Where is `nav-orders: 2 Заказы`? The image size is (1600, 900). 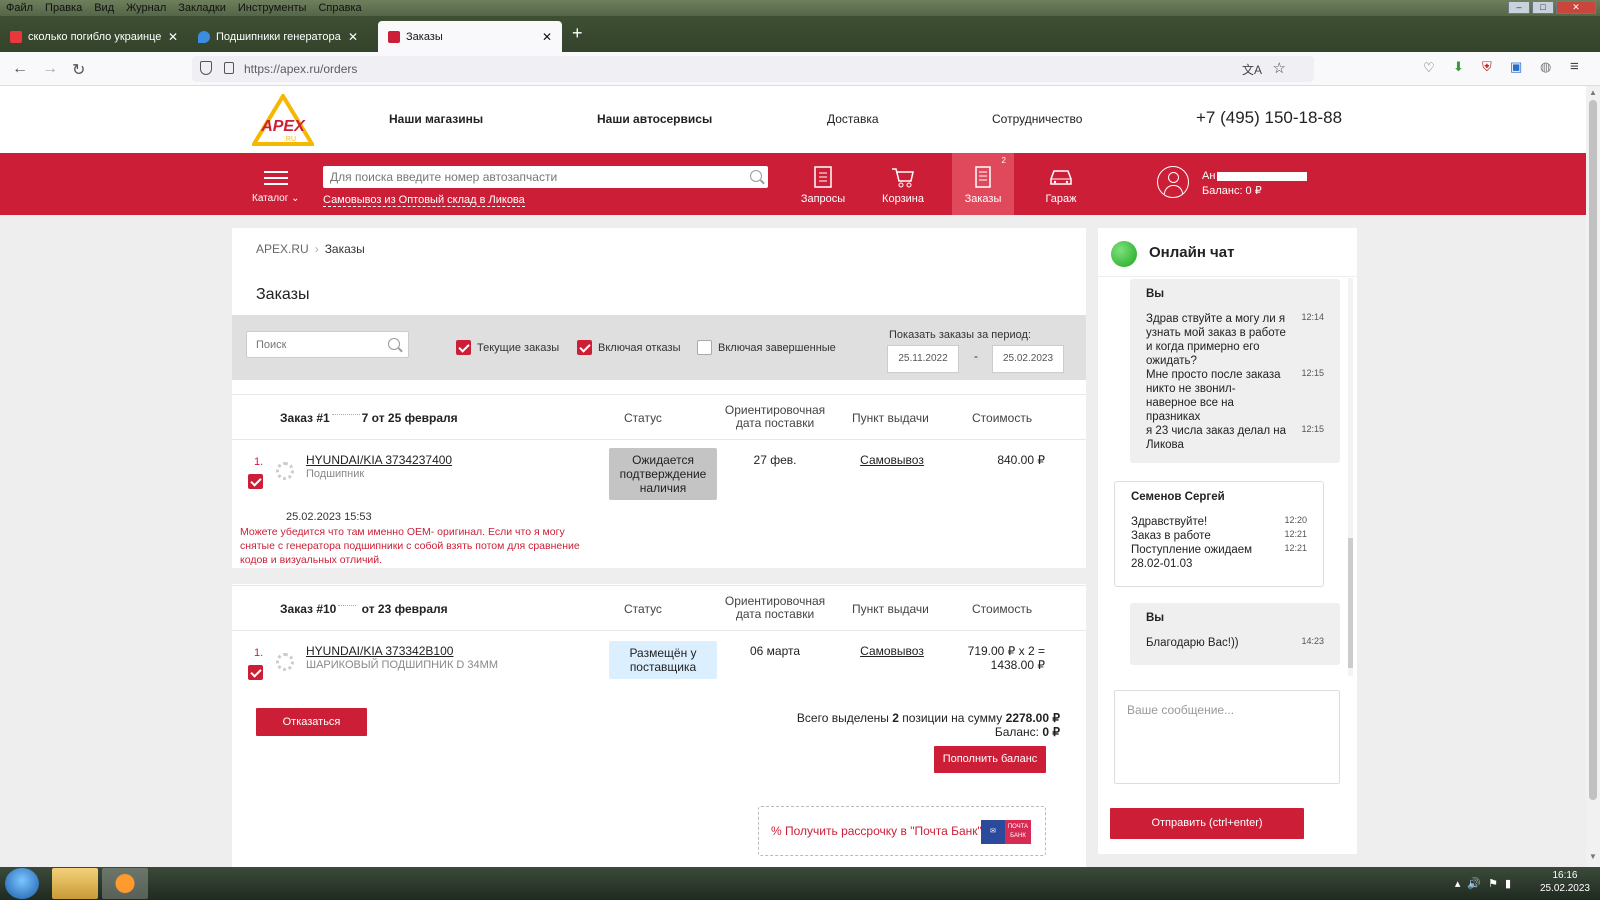 nav-orders: 2 Заказы is located at coordinates (983, 184).